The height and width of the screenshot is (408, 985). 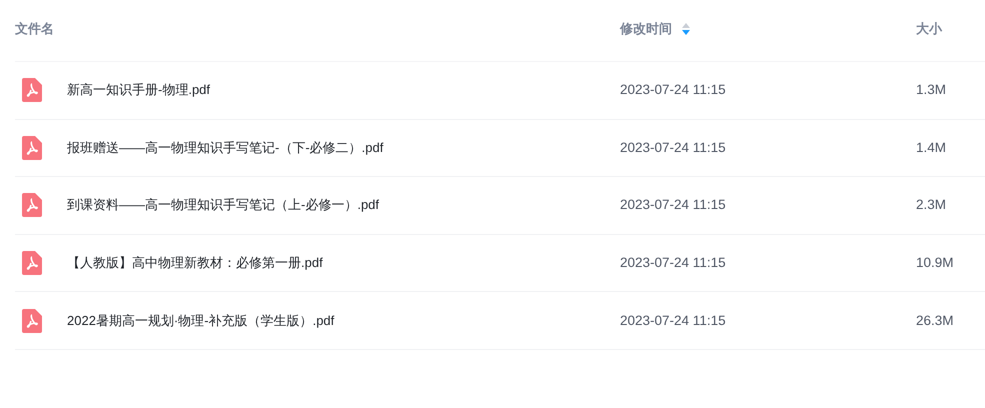 I want to click on column-header: 文件名, so click(x=34, y=29).